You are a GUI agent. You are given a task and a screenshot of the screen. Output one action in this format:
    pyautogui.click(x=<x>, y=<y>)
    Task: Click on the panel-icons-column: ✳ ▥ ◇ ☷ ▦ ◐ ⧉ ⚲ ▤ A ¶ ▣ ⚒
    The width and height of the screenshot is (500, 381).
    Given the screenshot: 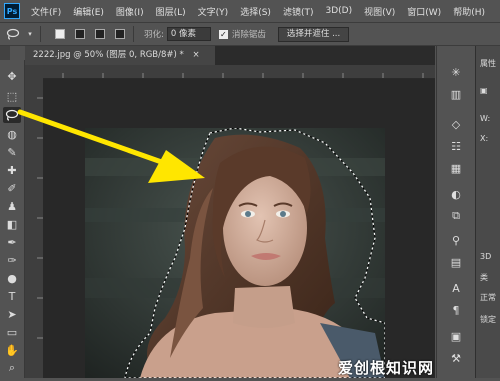 What is the action you would take?
    pyautogui.click(x=455, y=212)
    